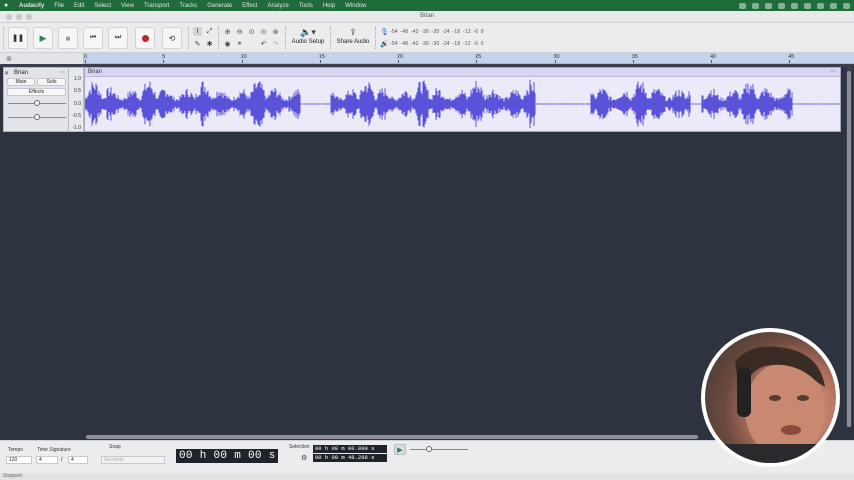  What do you see at coordinates (807, 5) in the screenshot?
I see `wifi-icon` at bounding box center [807, 5].